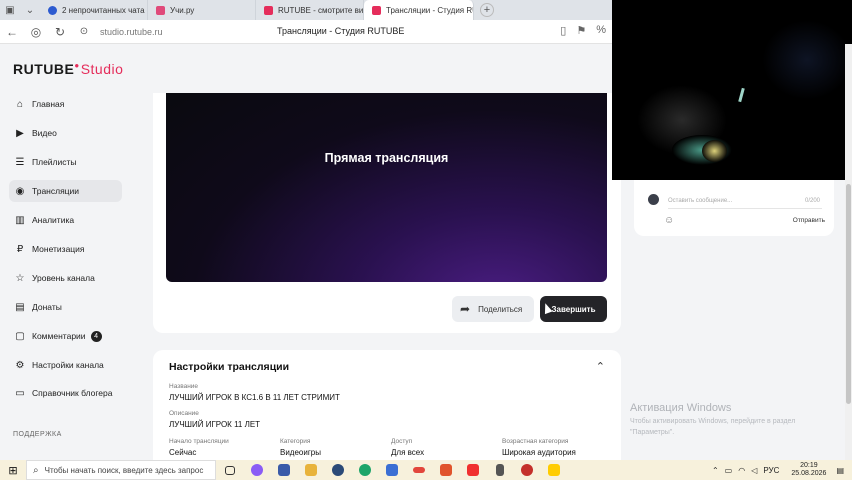  What do you see at coordinates (418, 470) in the screenshot?
I see `activity-icon` at bounding box center [418, 470].